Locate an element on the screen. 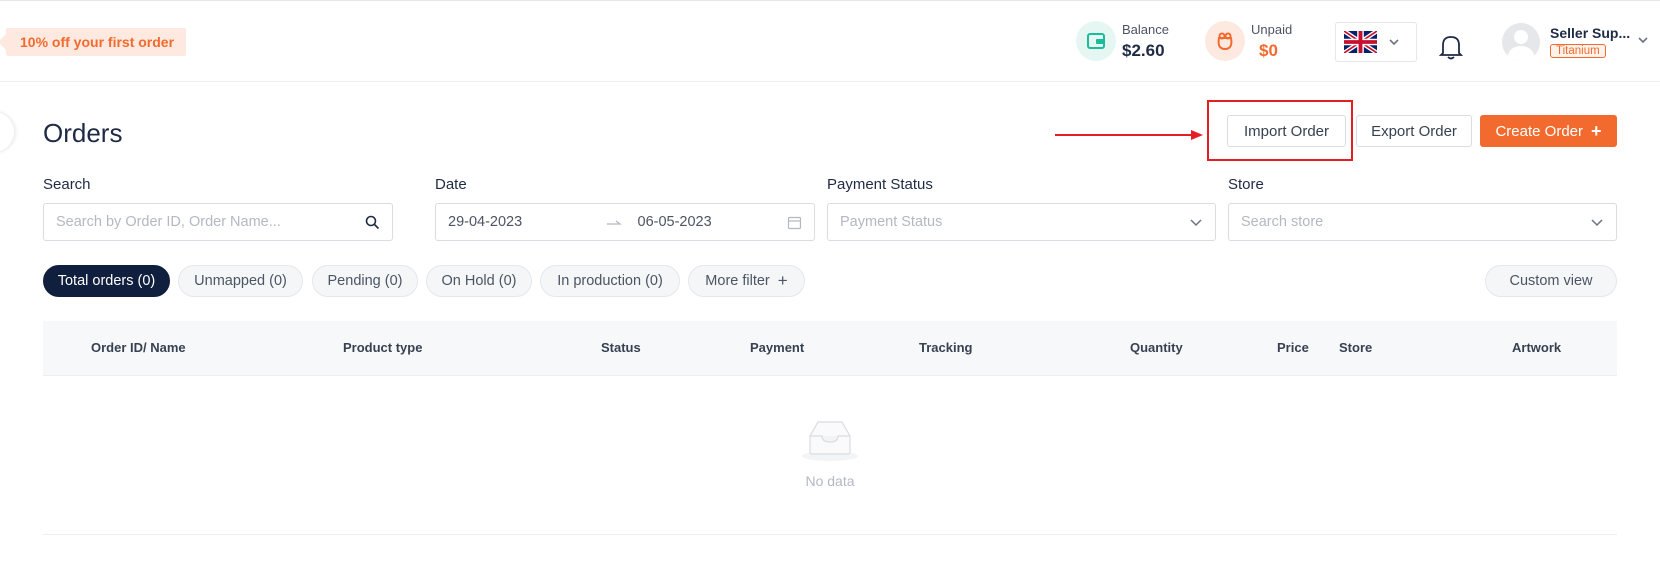 The height and width of the screenshot is (561, 1660). balance-label: Balance is located at coordinates (1145, 29).